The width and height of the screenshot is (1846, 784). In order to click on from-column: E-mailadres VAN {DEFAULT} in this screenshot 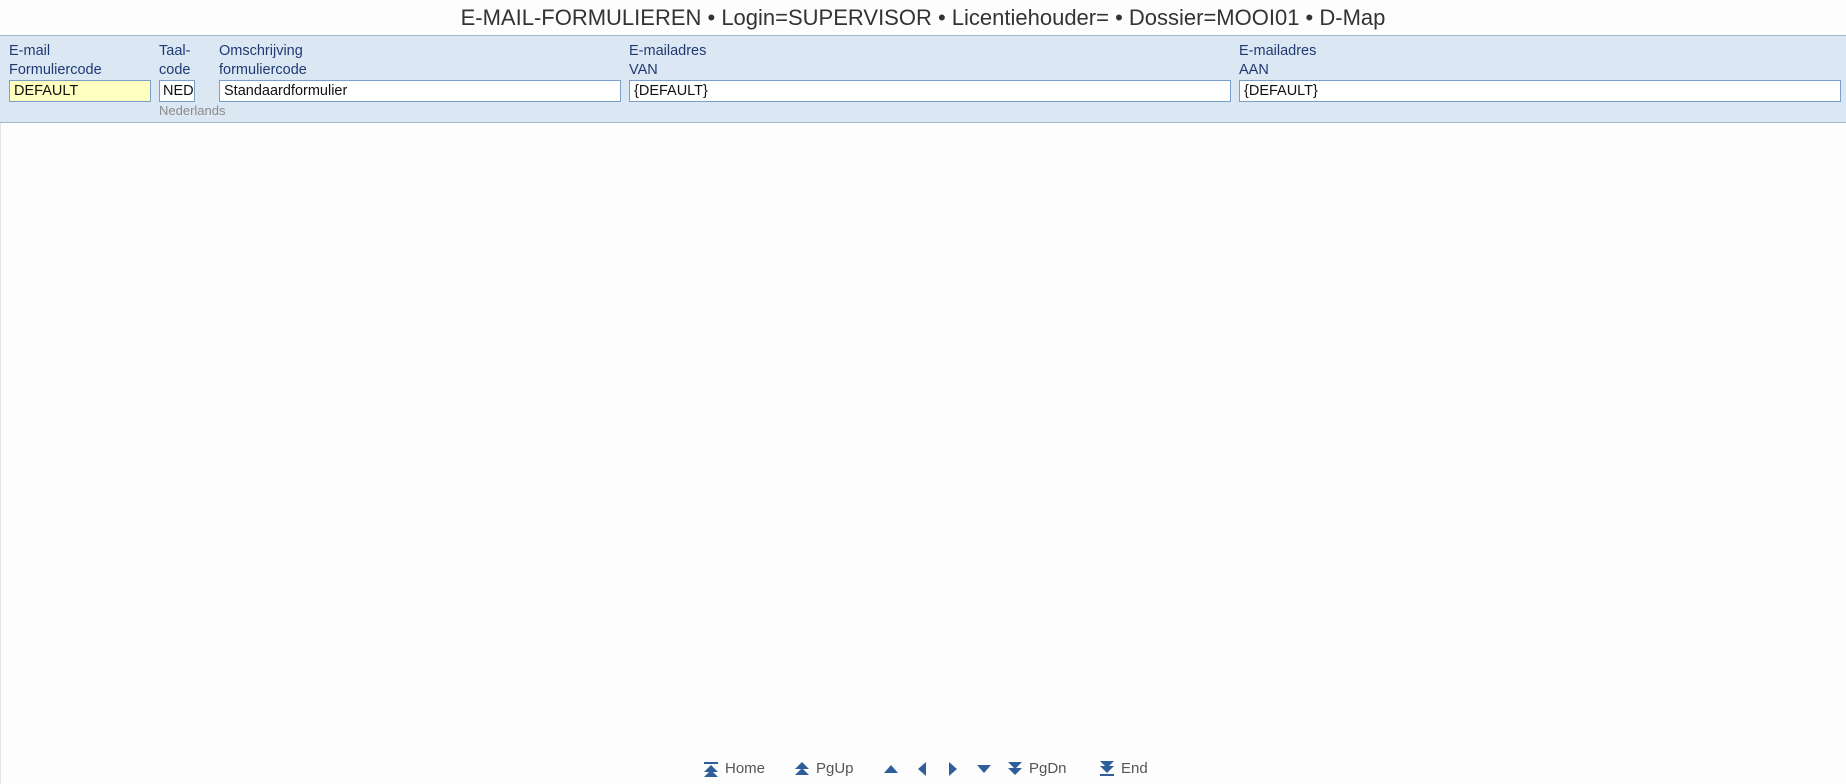, I will do `click(930, 69)`.